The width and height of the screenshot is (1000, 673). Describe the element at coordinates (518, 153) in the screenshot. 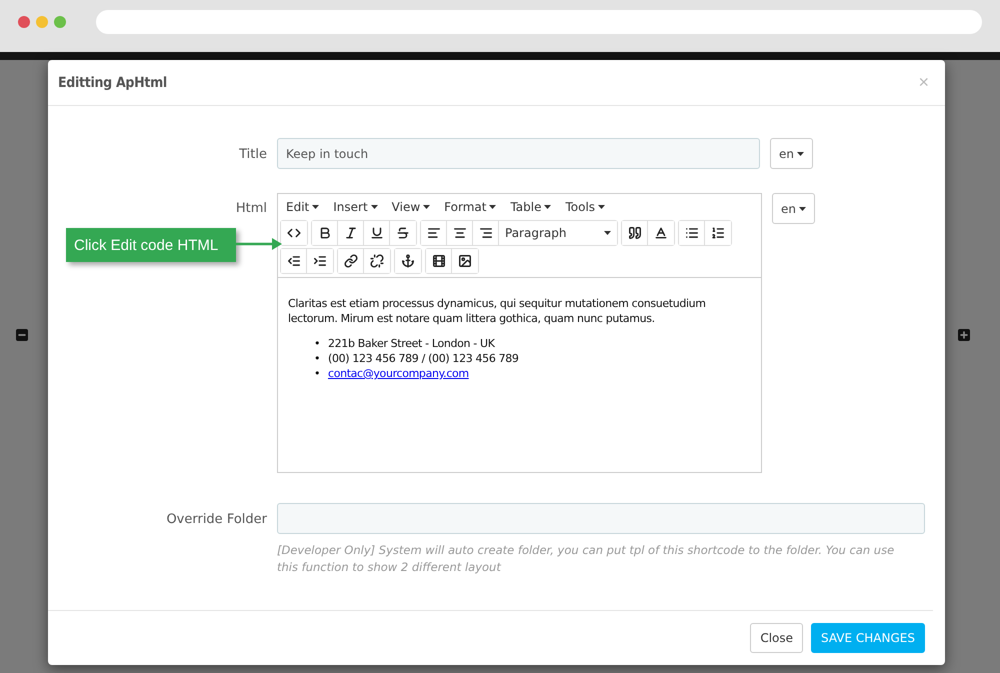

I see `input-field: Keep in touch` at that location.